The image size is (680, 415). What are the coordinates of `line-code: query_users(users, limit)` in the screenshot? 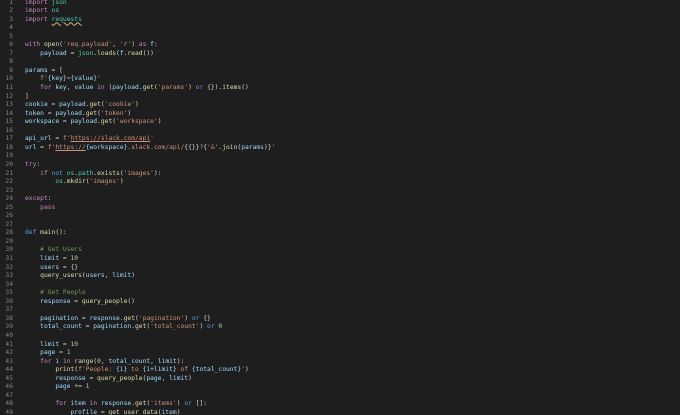 It's located at (80, 276).